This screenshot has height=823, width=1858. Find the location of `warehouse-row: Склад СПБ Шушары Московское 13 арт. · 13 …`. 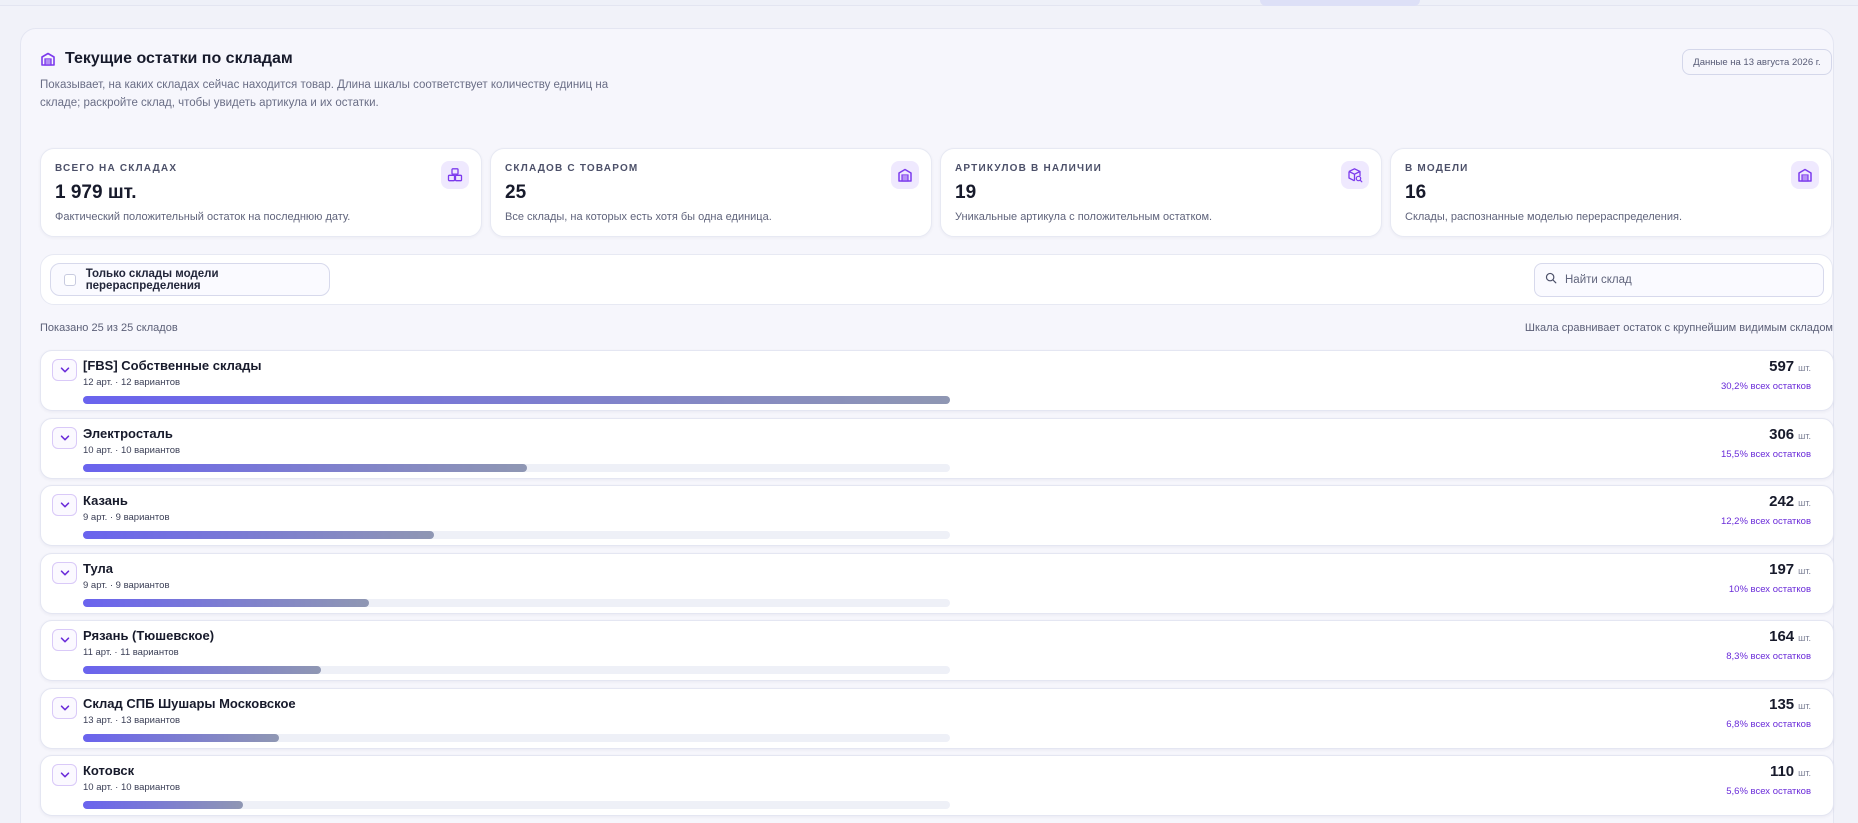

warehouse-row: Склад СПБ Шушары Московское 13 арт. · 13 … is located at coordinates (937, 718).